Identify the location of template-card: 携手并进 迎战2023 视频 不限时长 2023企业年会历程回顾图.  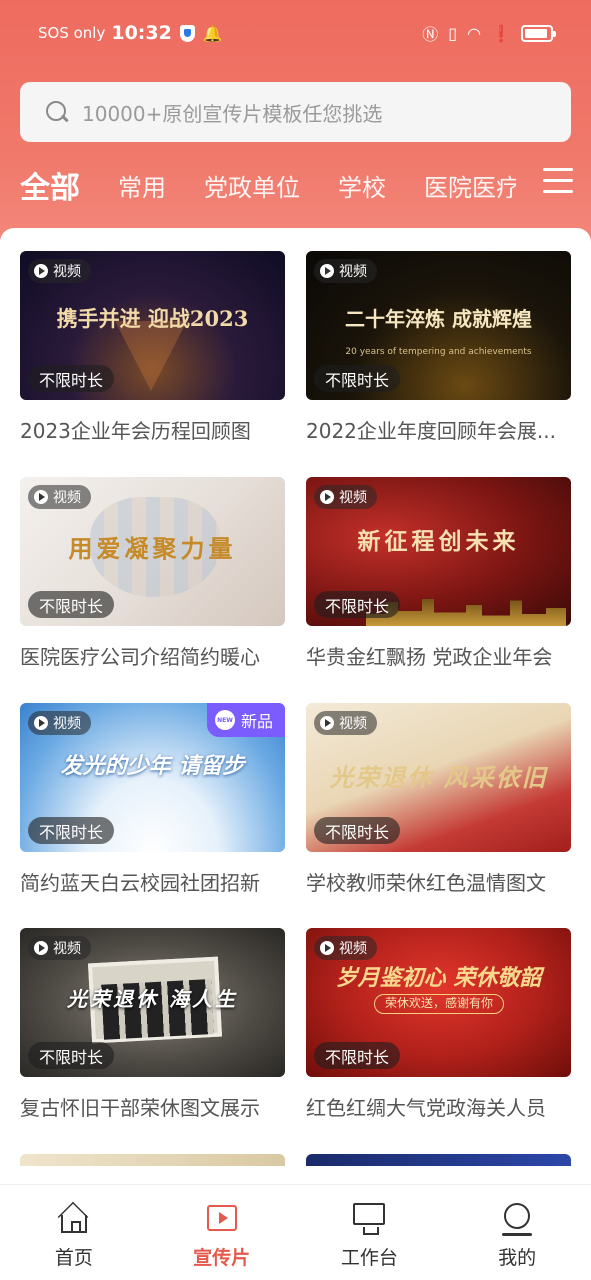
(152, 347).